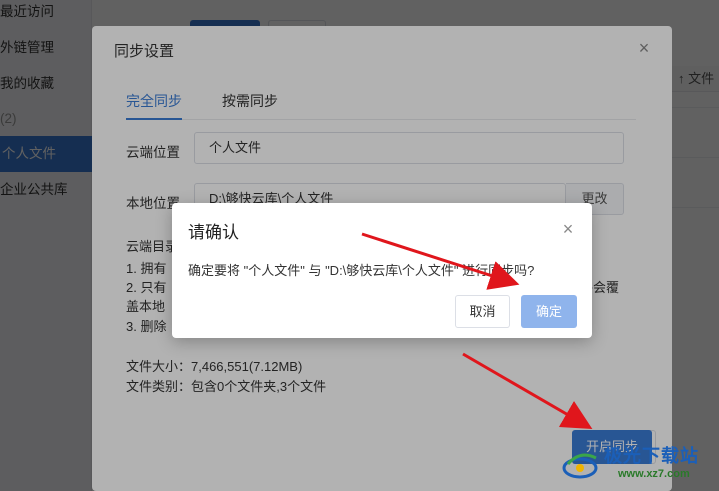  I want to click on close-icon: ×, so click(568, 229).